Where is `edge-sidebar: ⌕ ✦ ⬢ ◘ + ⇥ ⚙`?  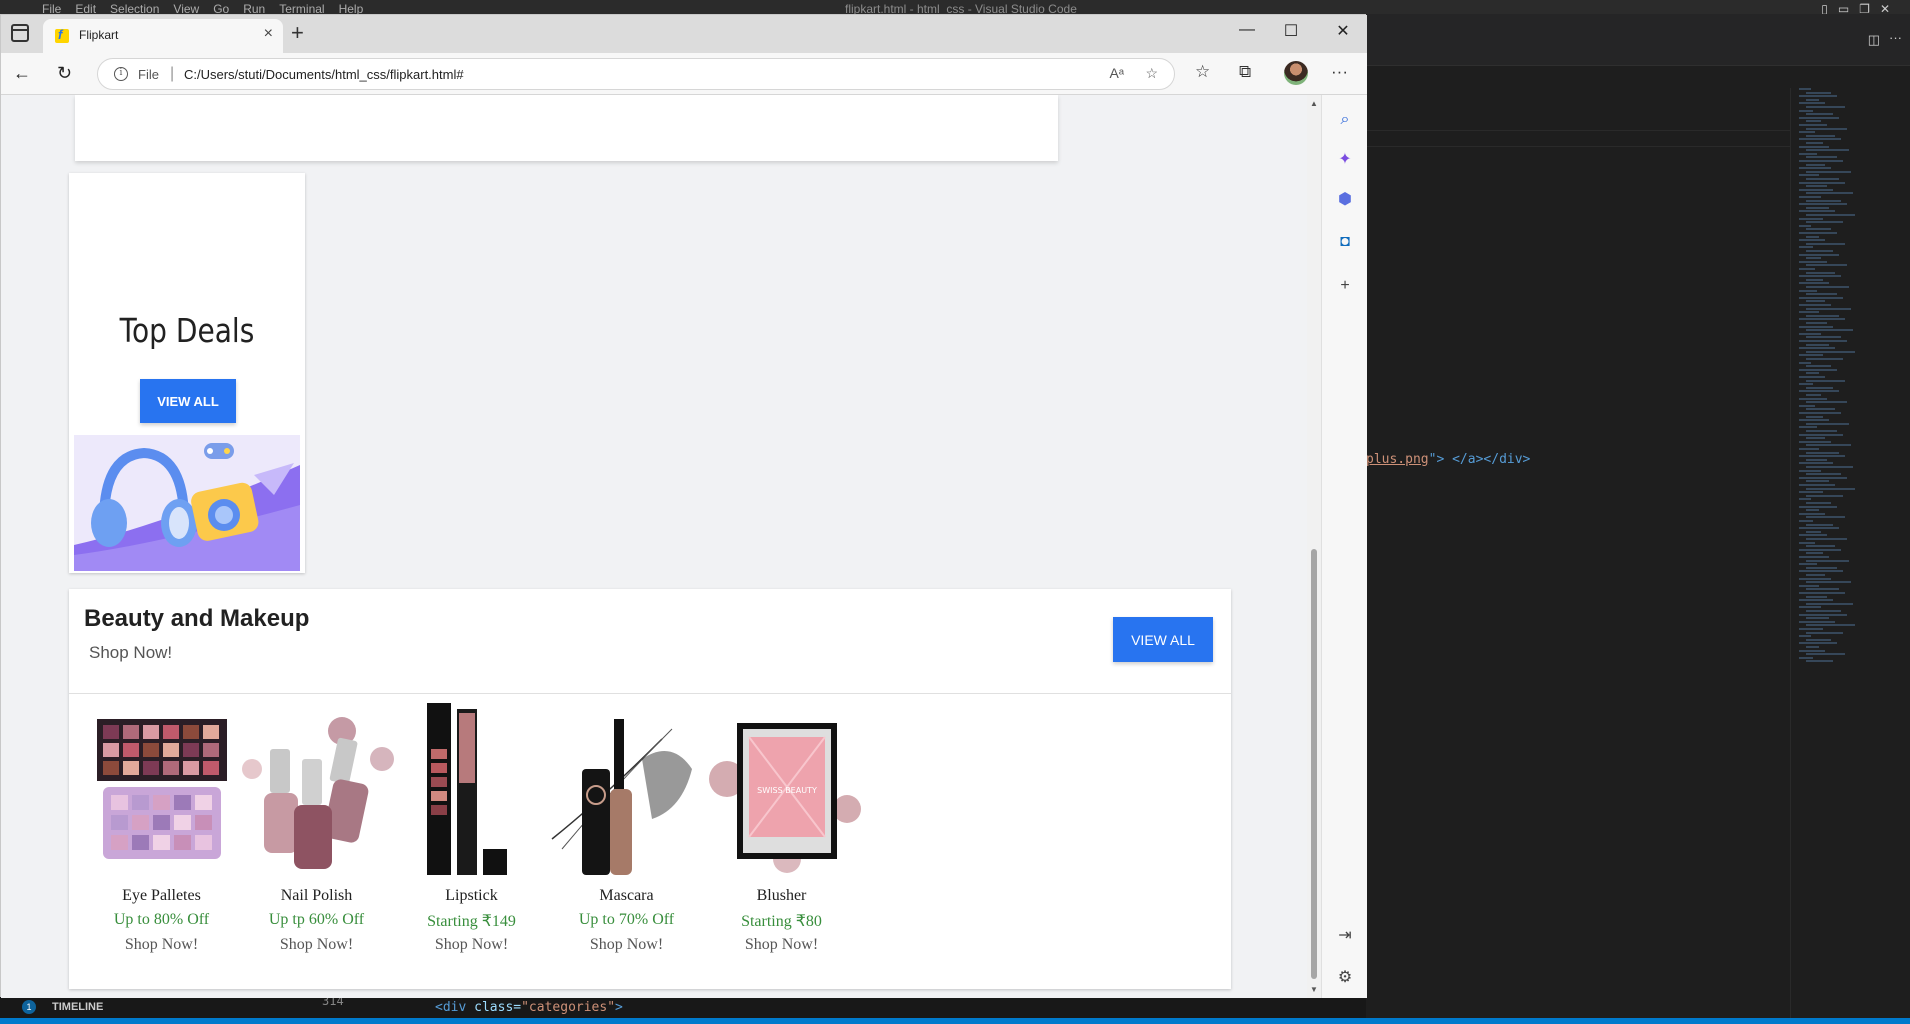 edge-sidebar: ⌕ ✦ ⬢ ◘ + ⇥ ⚙ is located at coordinates (1344, 546).